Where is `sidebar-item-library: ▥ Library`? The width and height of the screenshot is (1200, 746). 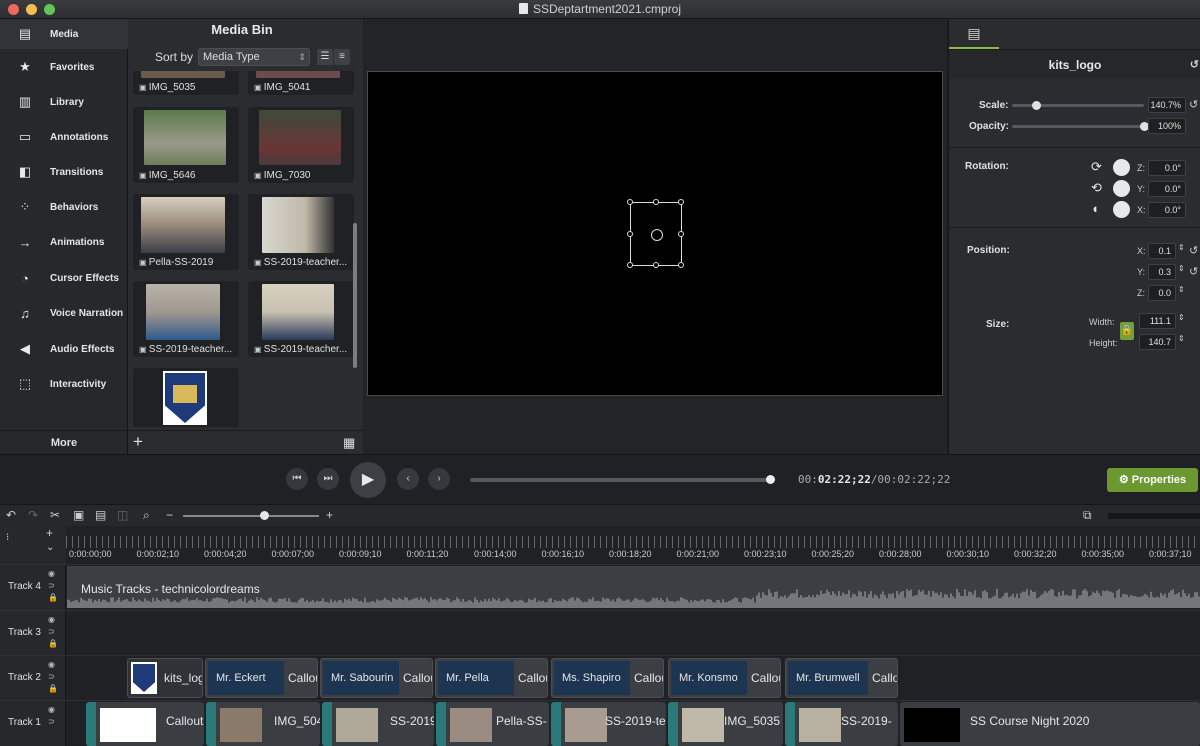
sidebar-item-library: ▥ Library is located at coordinates (64, 102).